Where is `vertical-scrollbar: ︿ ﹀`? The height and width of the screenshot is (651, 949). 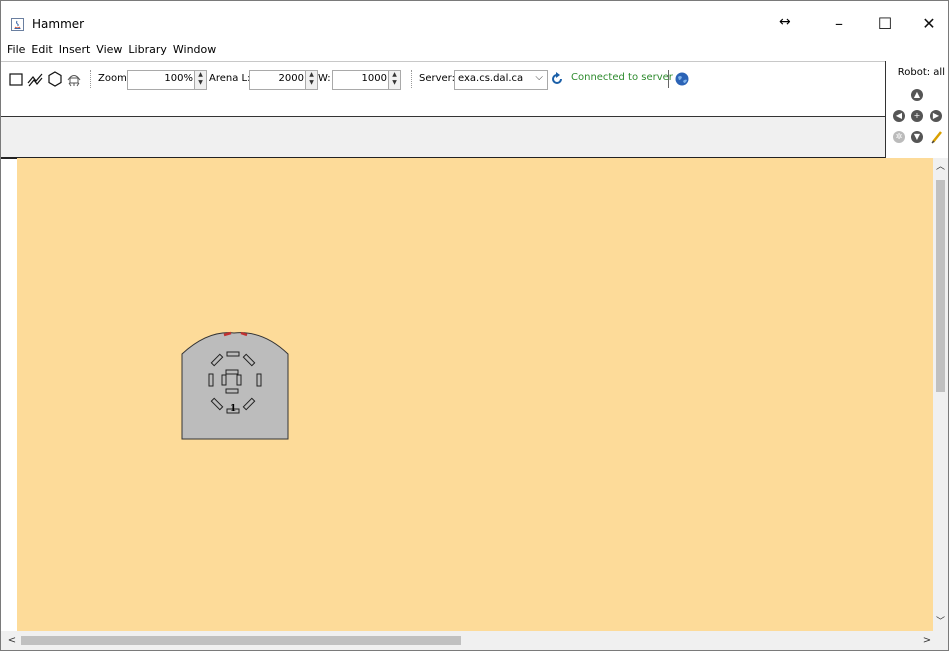 vertical-scrollbar: ︿ ﹀ is located at coordinates (940, 394).